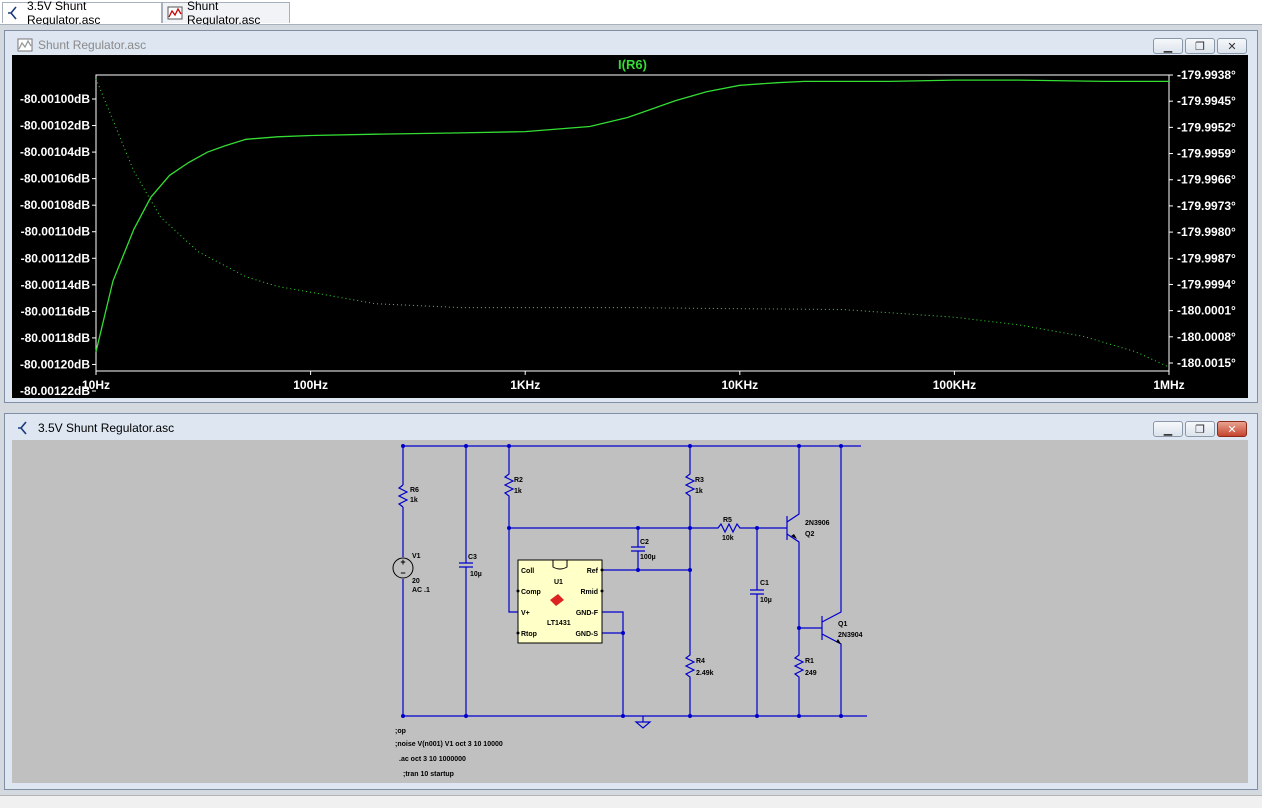  I want to click on q1-name: Q1, so click(842, 624).